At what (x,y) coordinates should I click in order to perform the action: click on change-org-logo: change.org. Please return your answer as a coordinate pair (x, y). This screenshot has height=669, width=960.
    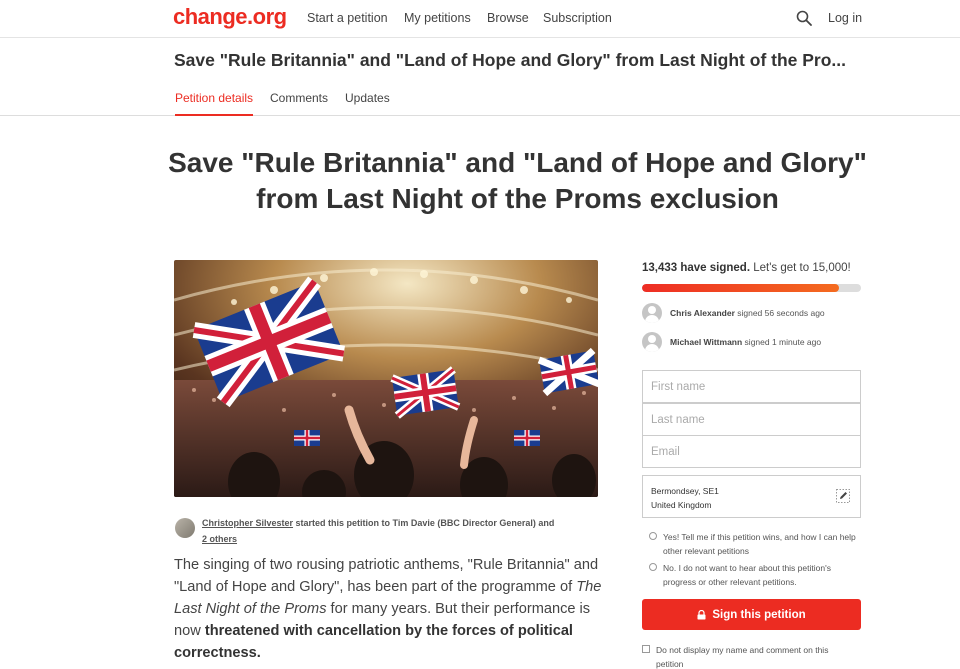
    Looking at the image, I should click on (230, 17).